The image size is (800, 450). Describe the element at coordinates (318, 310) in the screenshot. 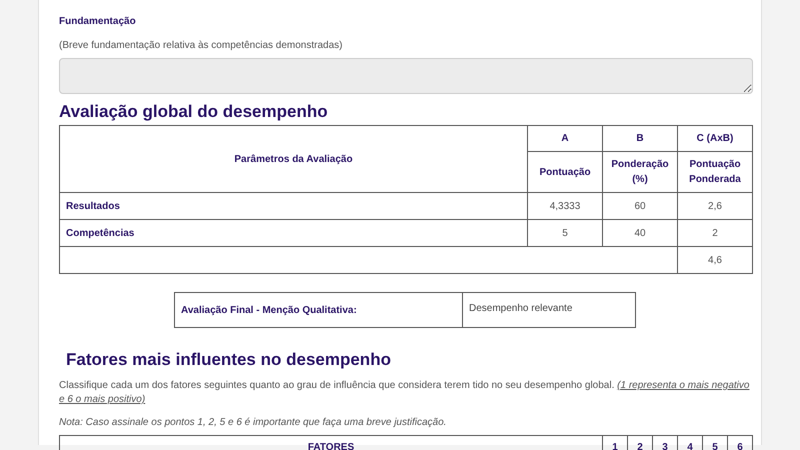

I see `final-label: Avaliação Final - Menção Qualitativa:` at that location.